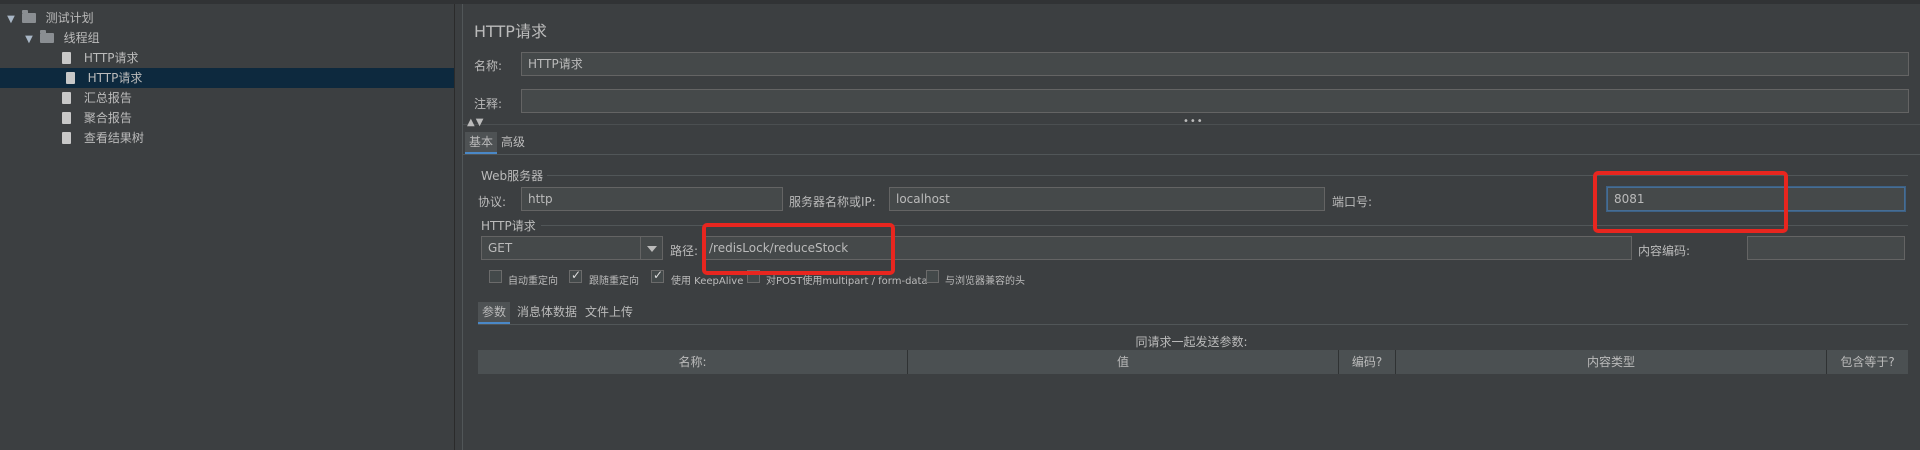 The height and width of the screenshot is (450, 1920). Describe the element at coordinates (651, 248) in the screenshot. I see `chevron-down-icon` at that location.